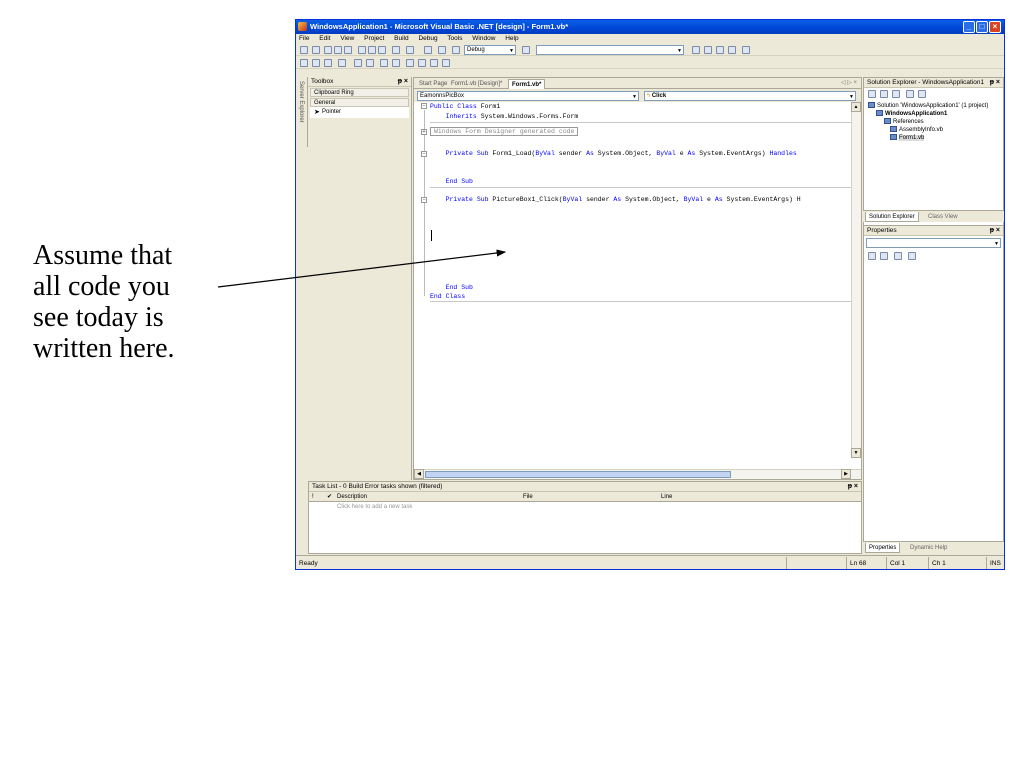  What do you see at coordinates (884, 94) in the screenshot?
I see `view-designer-icon` at bounding box center [884, 94].